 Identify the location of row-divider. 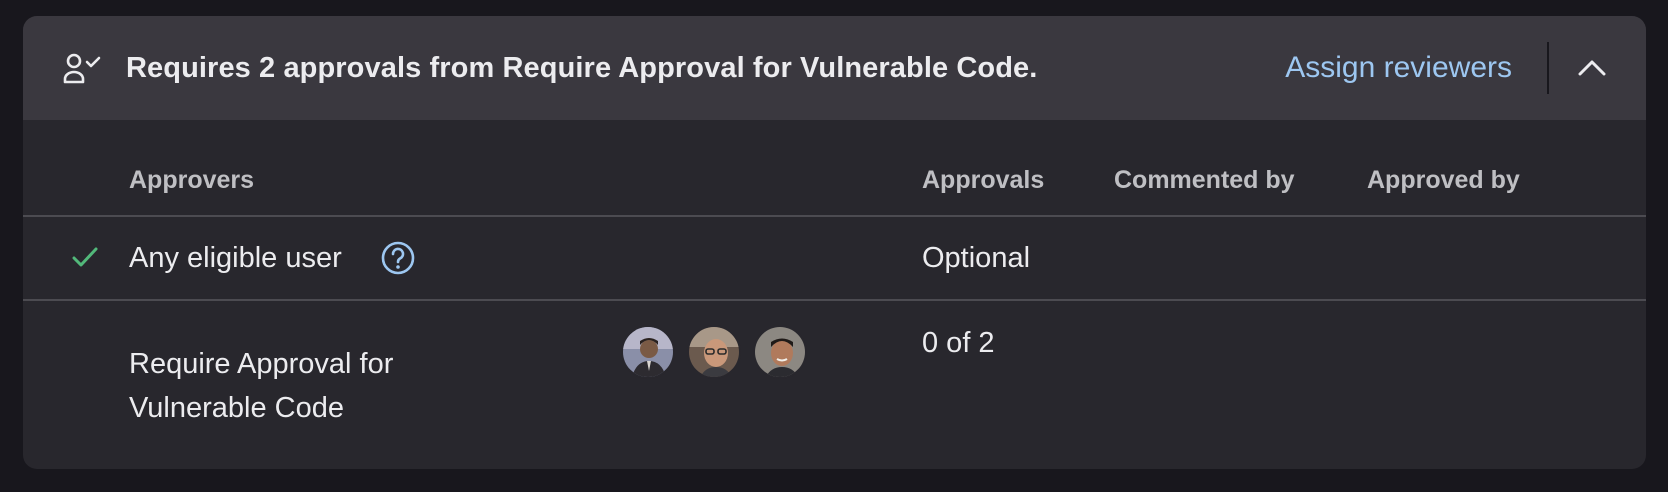
(834, 300).